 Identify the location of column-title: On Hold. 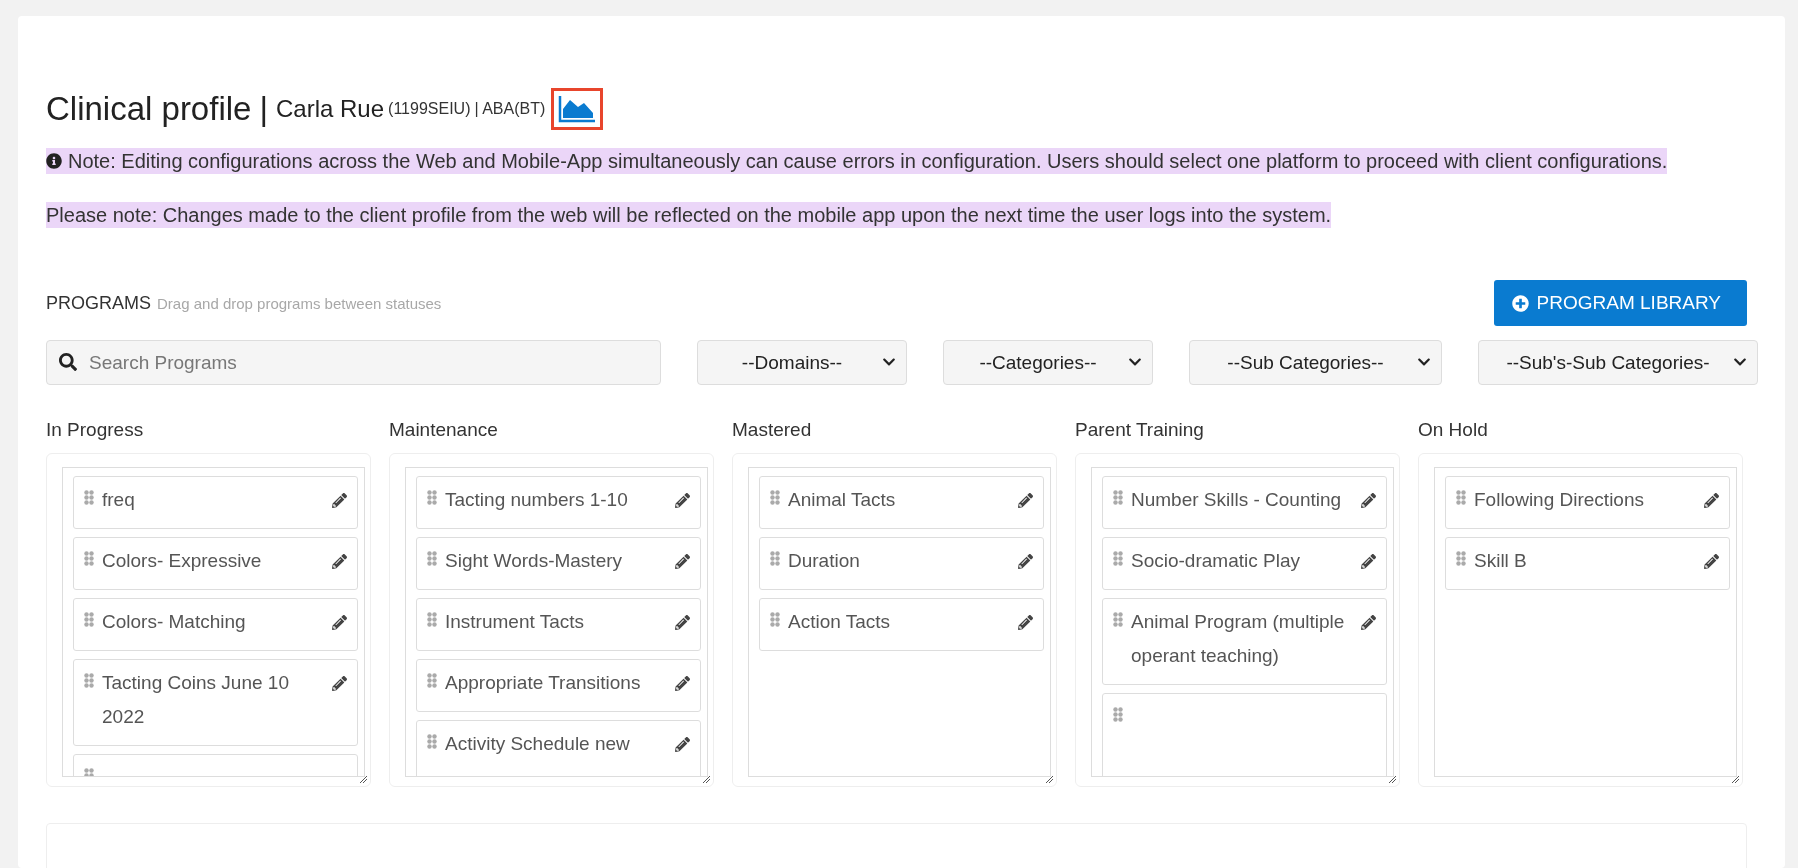
(1453, 429).